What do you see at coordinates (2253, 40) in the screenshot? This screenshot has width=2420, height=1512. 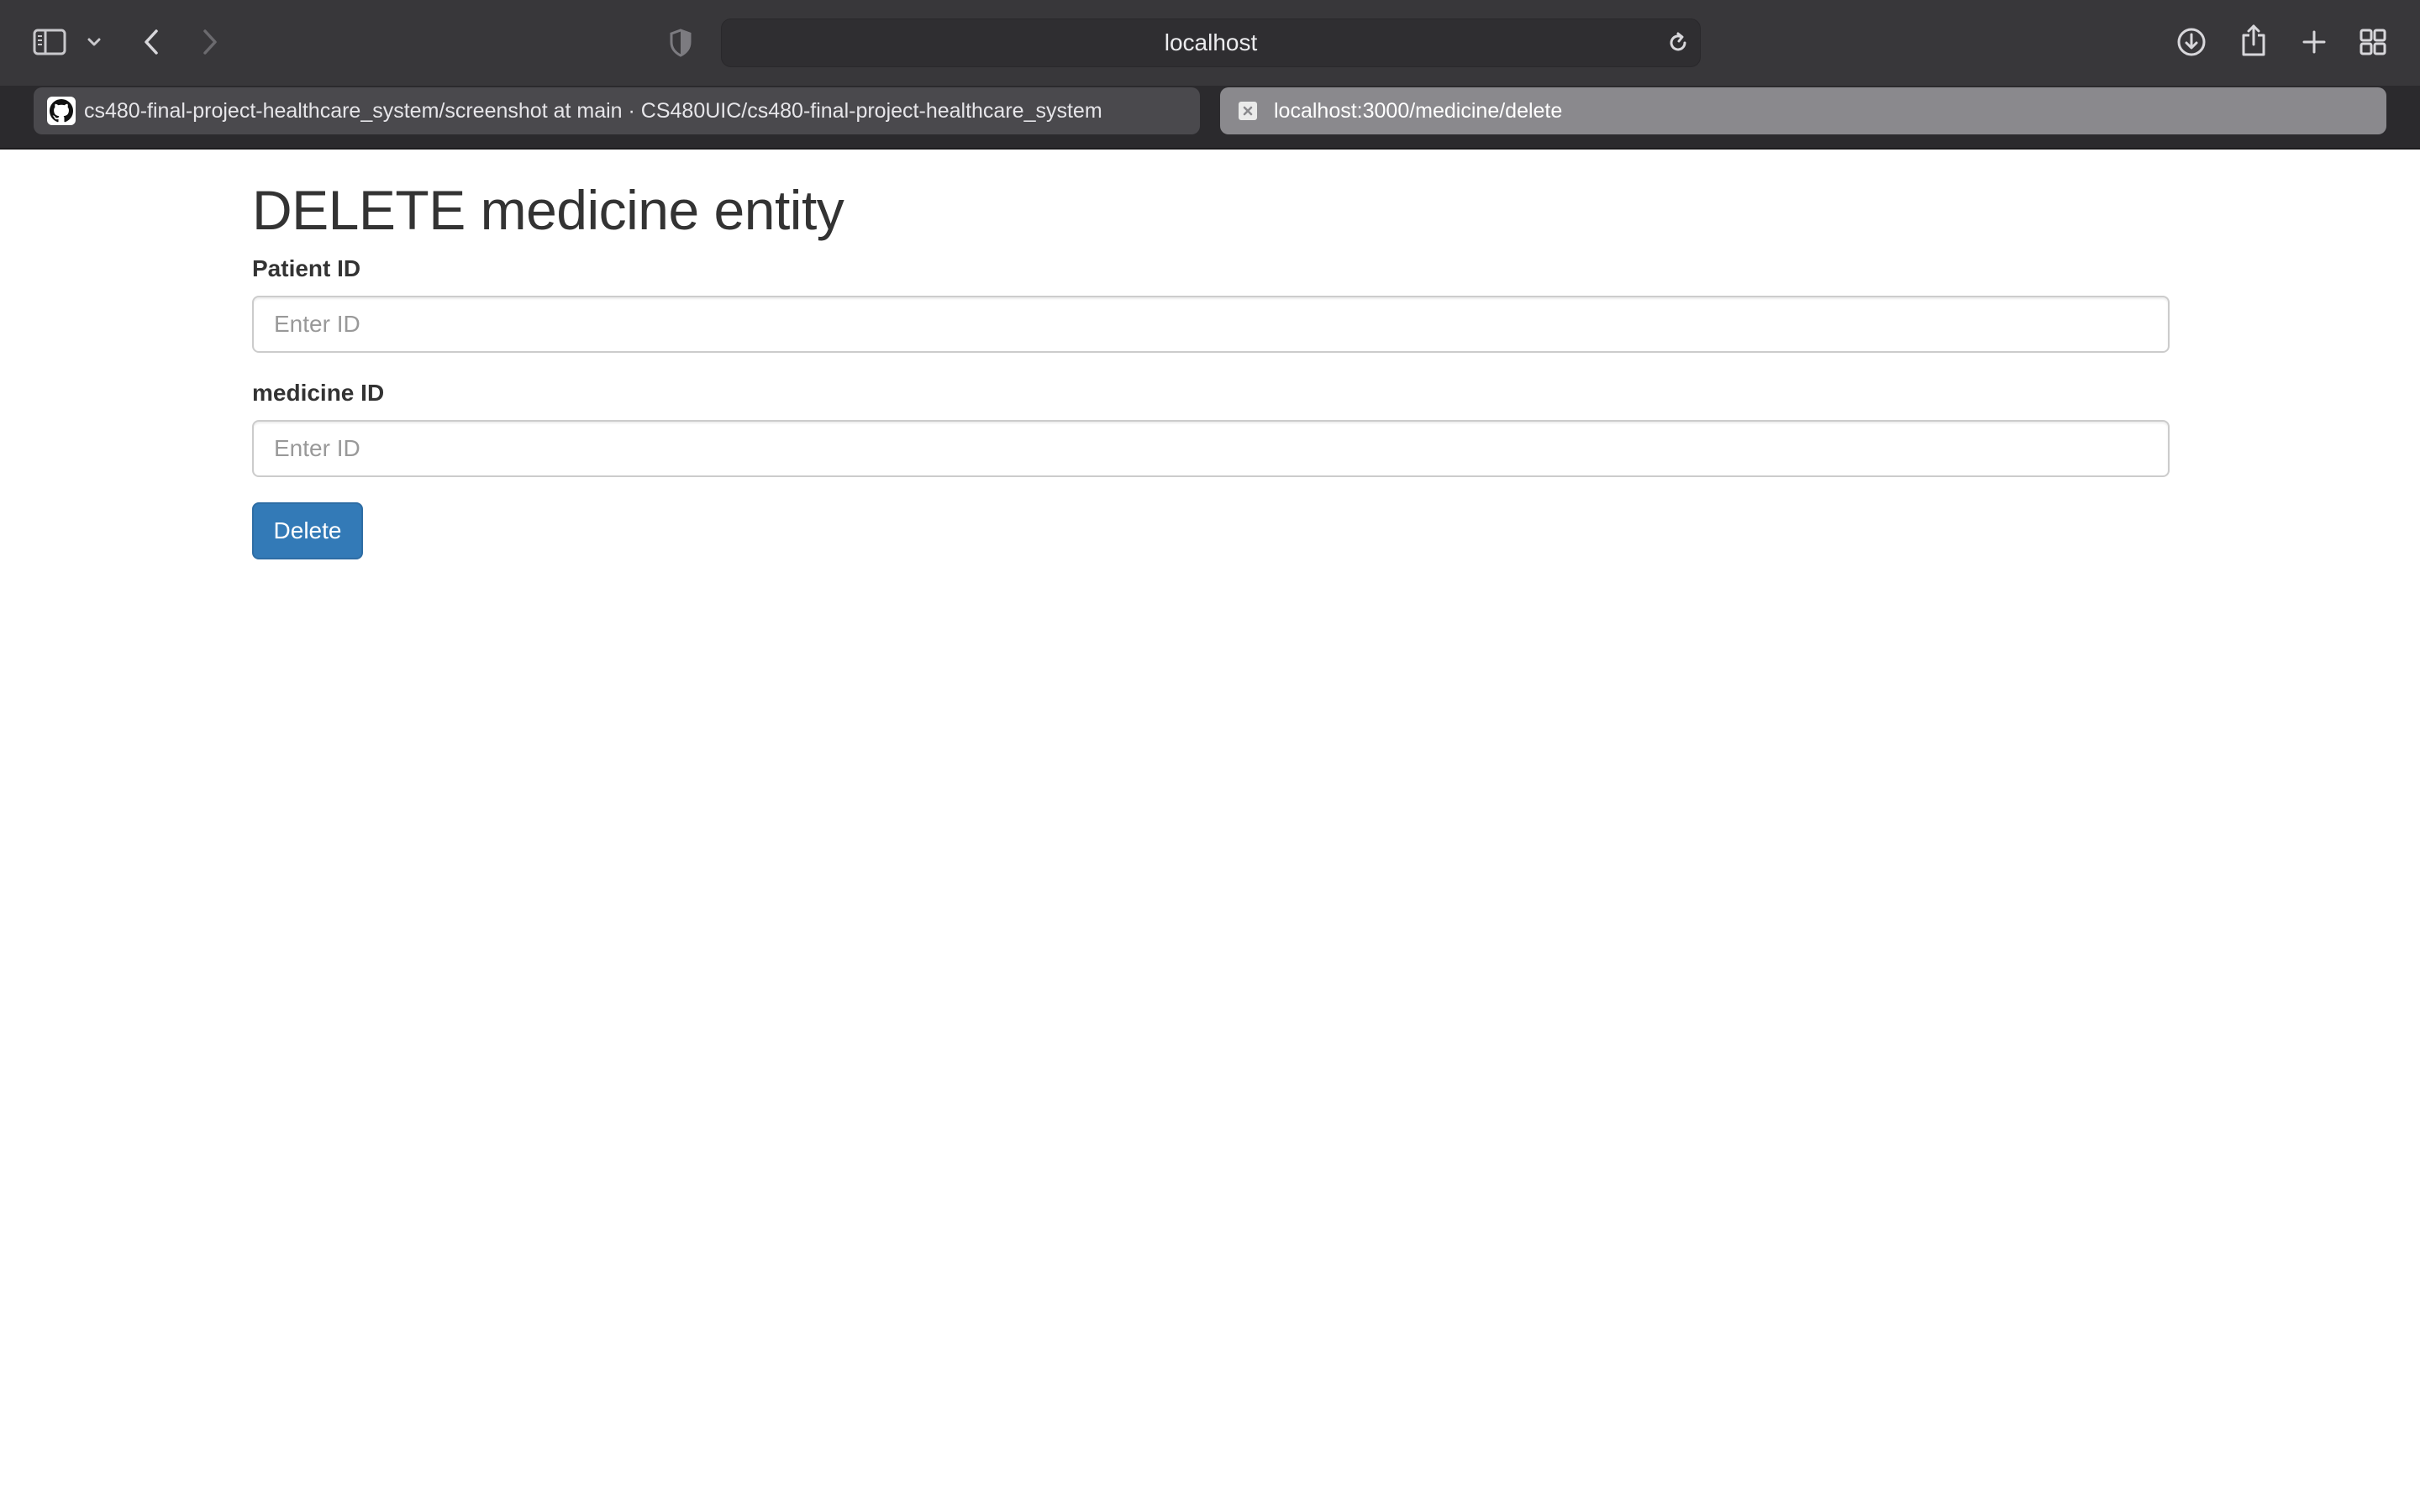 I see `share-icon` at bounding box center [2253, 40].